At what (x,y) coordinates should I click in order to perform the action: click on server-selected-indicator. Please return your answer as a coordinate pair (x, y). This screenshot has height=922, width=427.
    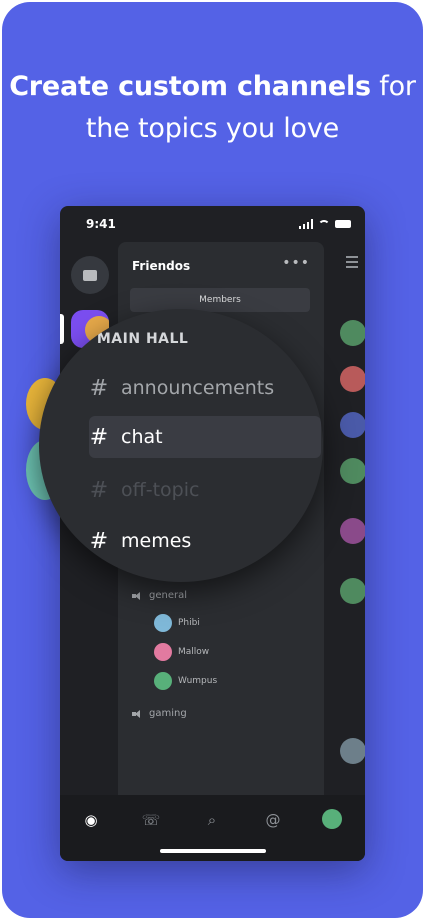
    Looking at the image, I should click on (62, 329).